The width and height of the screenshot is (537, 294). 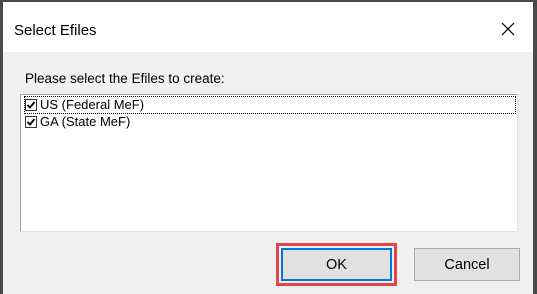 I want to click on close-icon, so click(x=508, y=29).